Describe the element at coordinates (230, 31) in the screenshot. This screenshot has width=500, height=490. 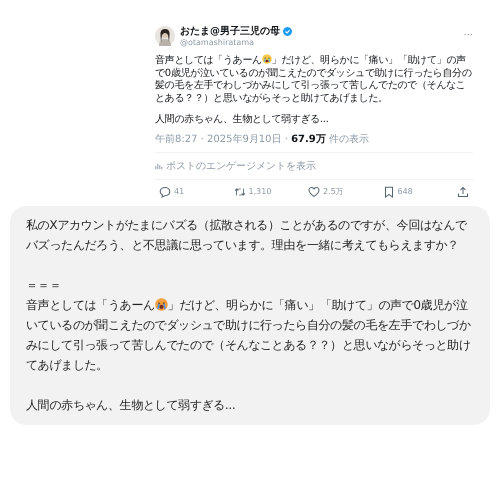
I see `author-name: おたま@男子三児の母` at that location.